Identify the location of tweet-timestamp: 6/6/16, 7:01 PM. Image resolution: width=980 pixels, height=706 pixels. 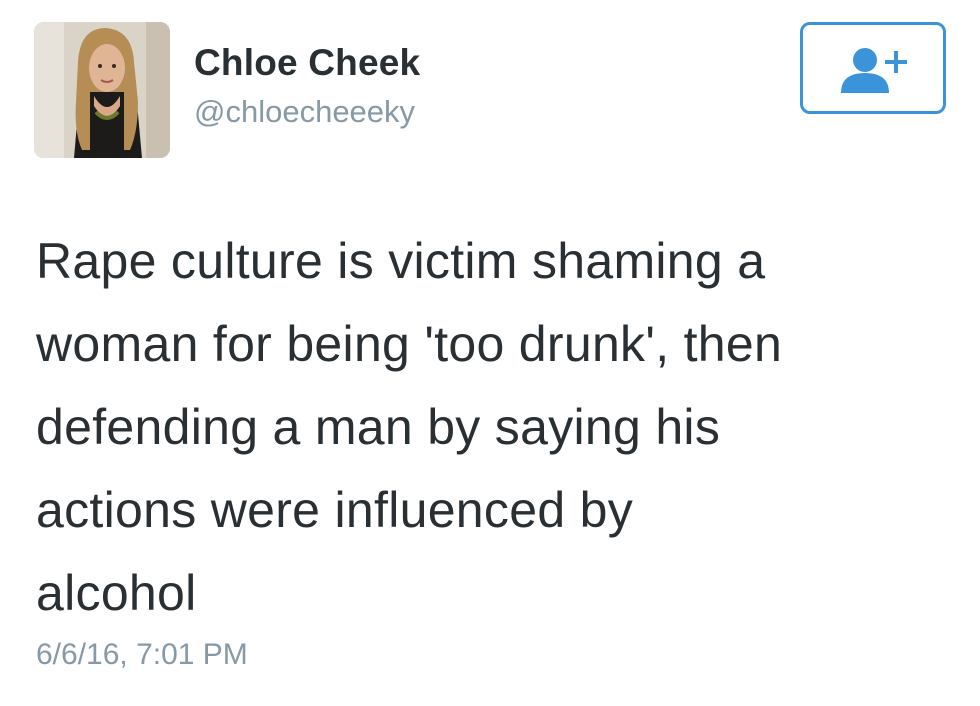
(142, 655).